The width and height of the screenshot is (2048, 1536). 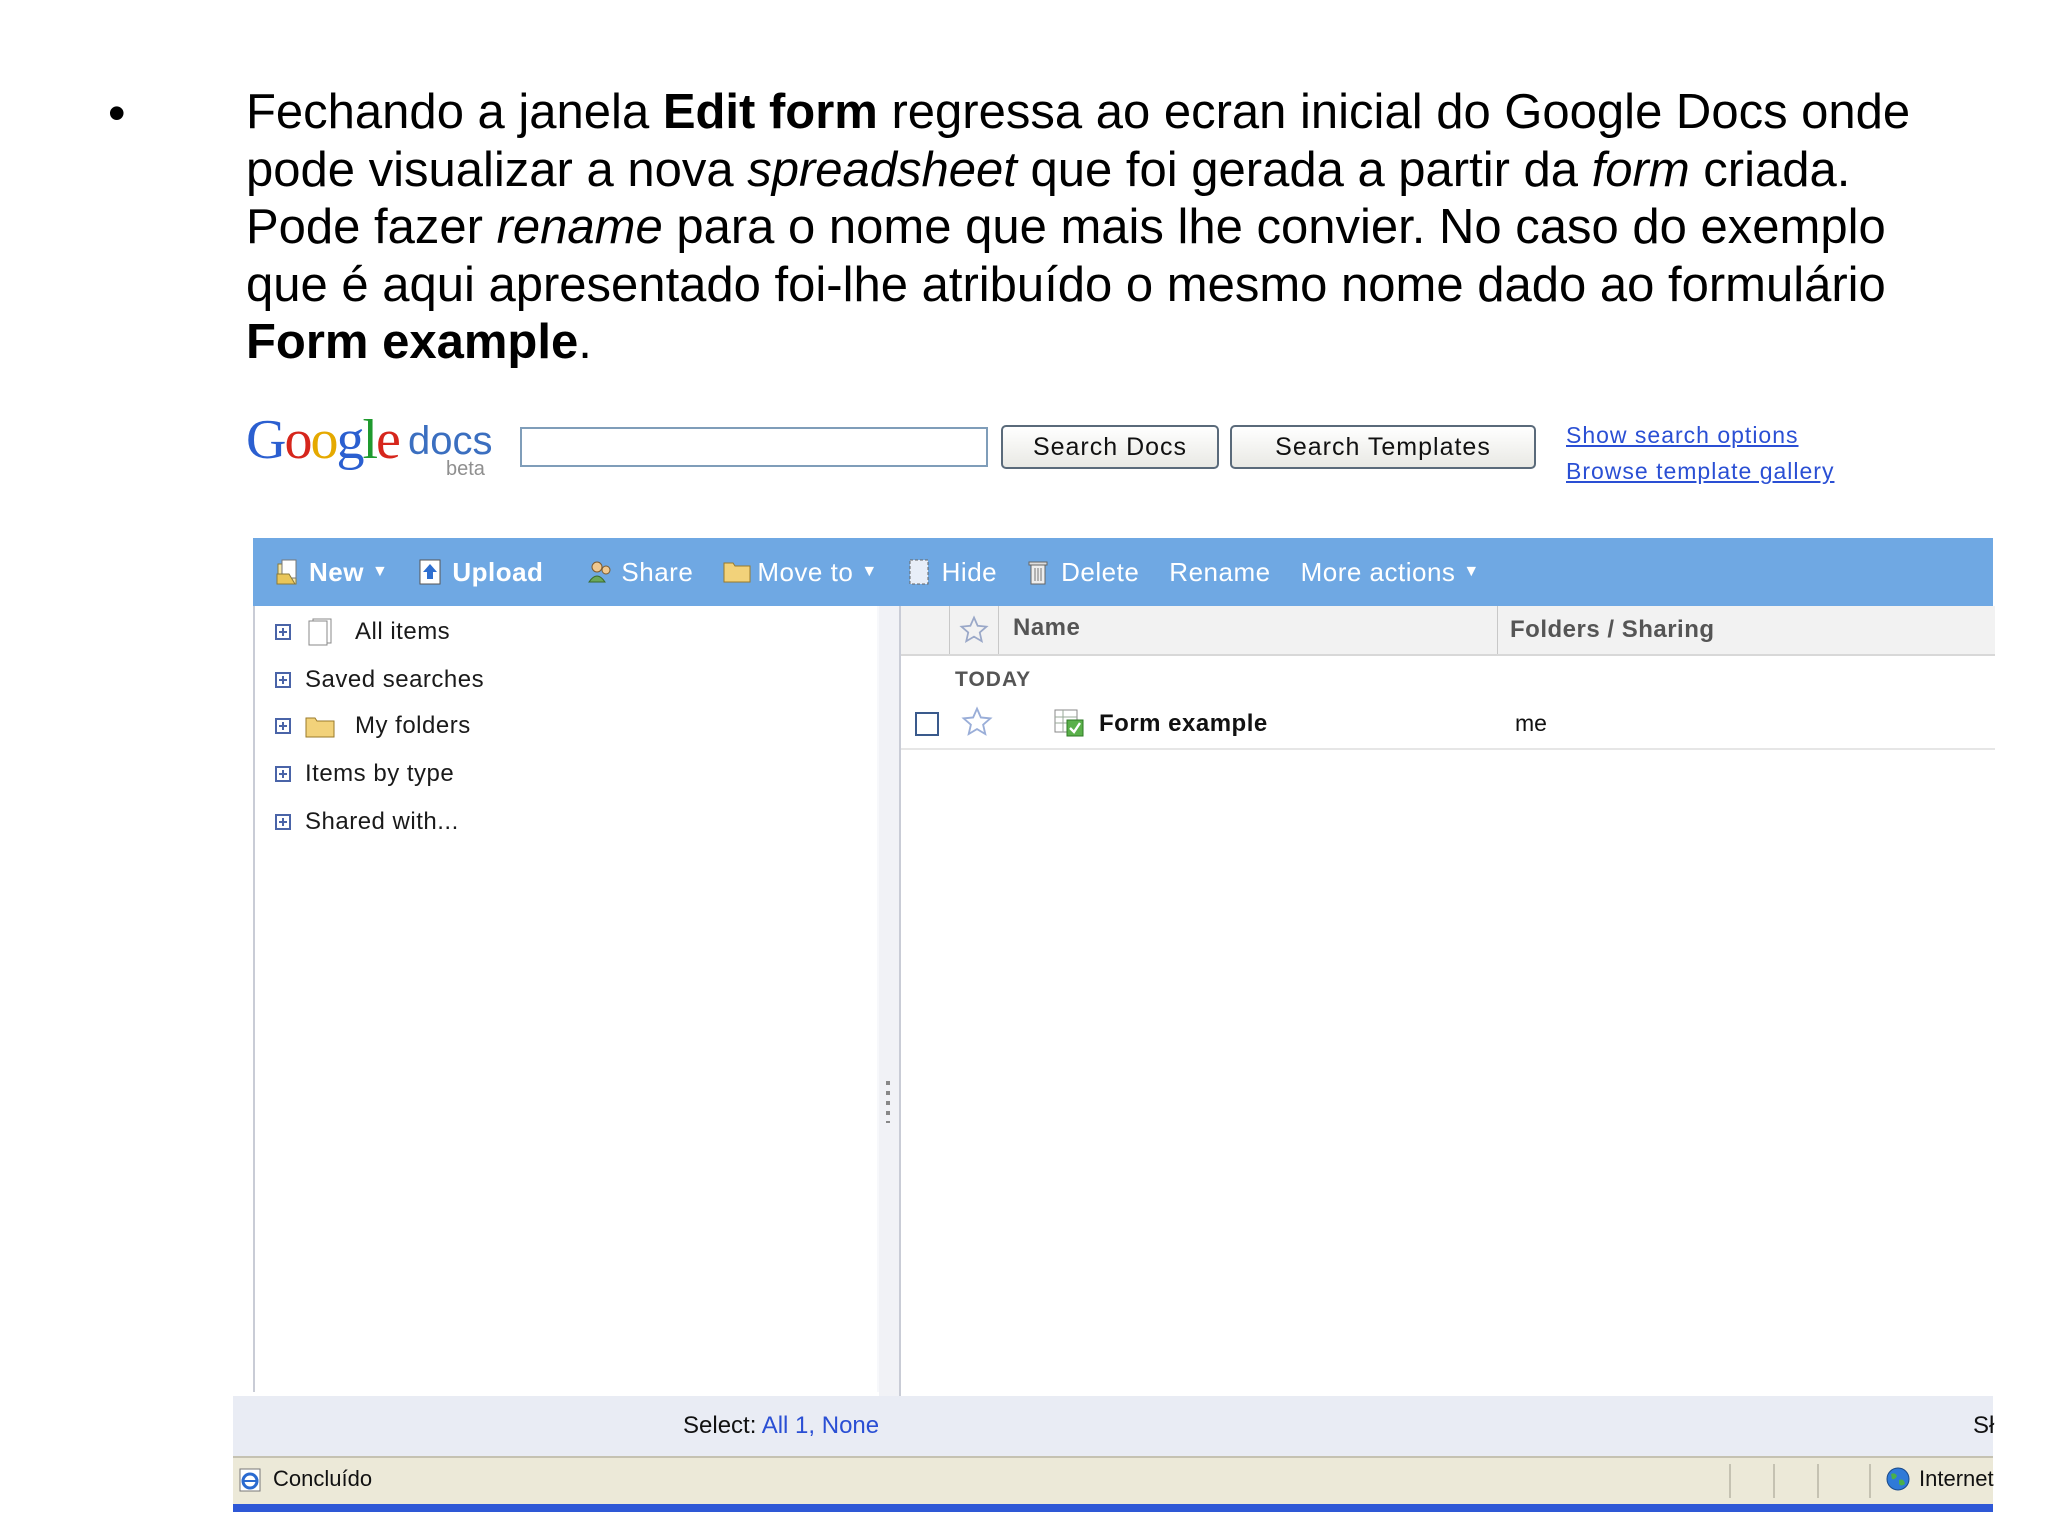 I want to click on list-header: Name Folders / Sharing, so click(x=1448, y=631).